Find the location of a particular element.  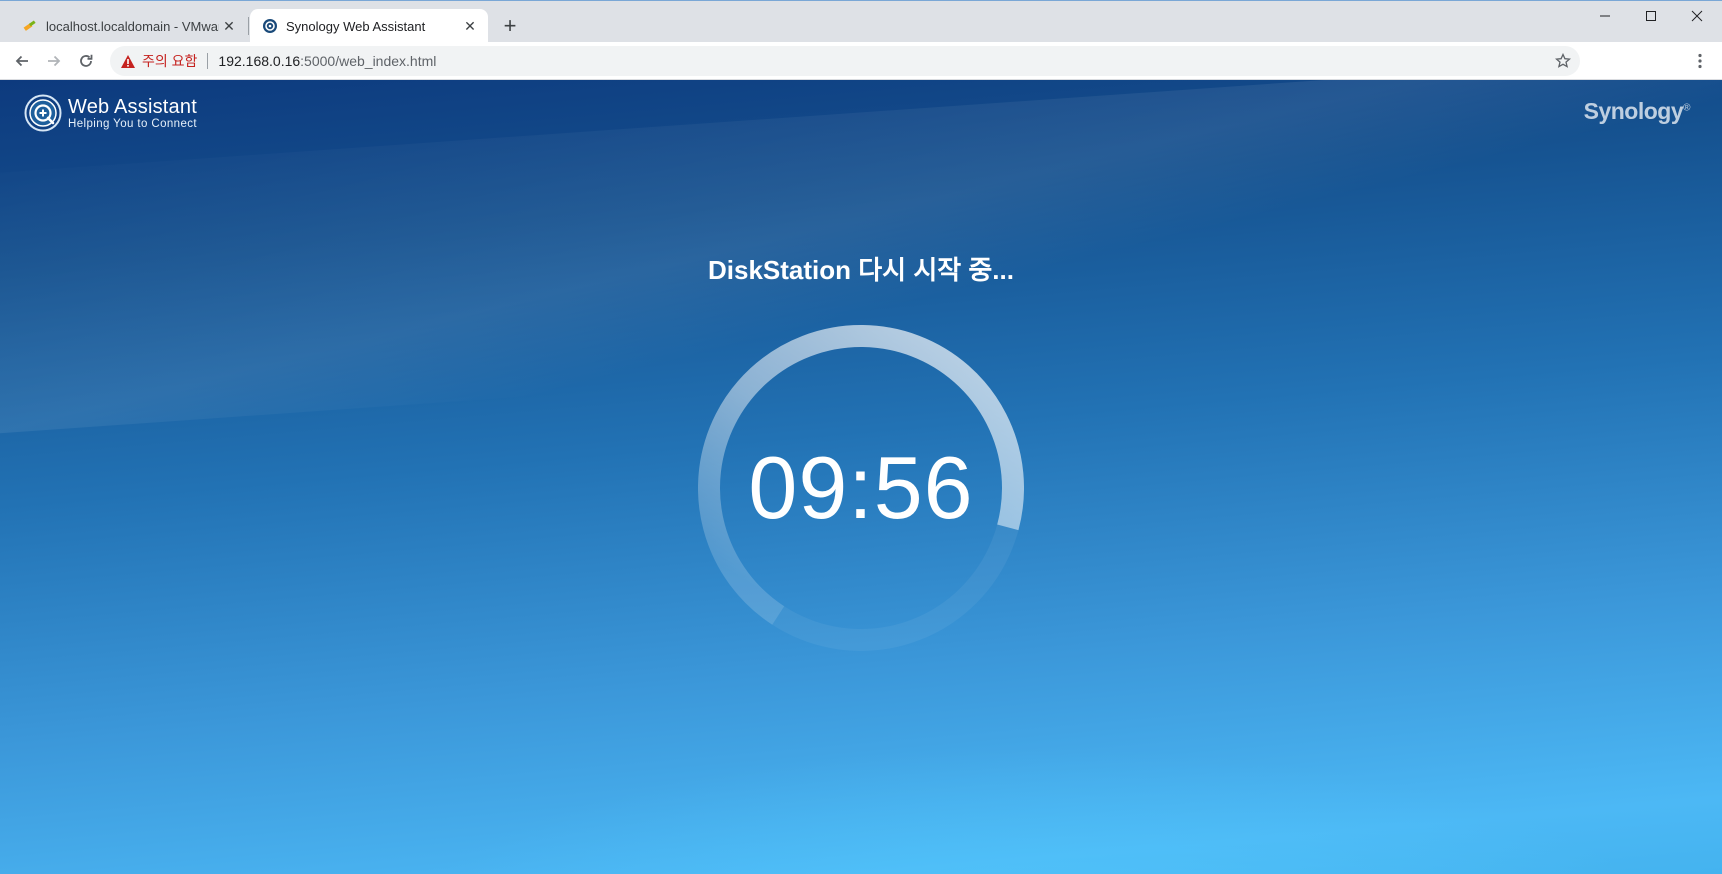

brand-title: Web Assistant is located at coordinates (132, 106).